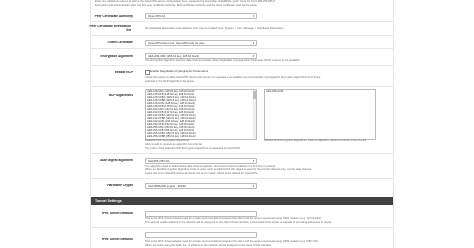  Describe the element at coordinates (113, 16) in the screenshot. I see `peer-ca-label: Peer Certificate Authority` at that location.